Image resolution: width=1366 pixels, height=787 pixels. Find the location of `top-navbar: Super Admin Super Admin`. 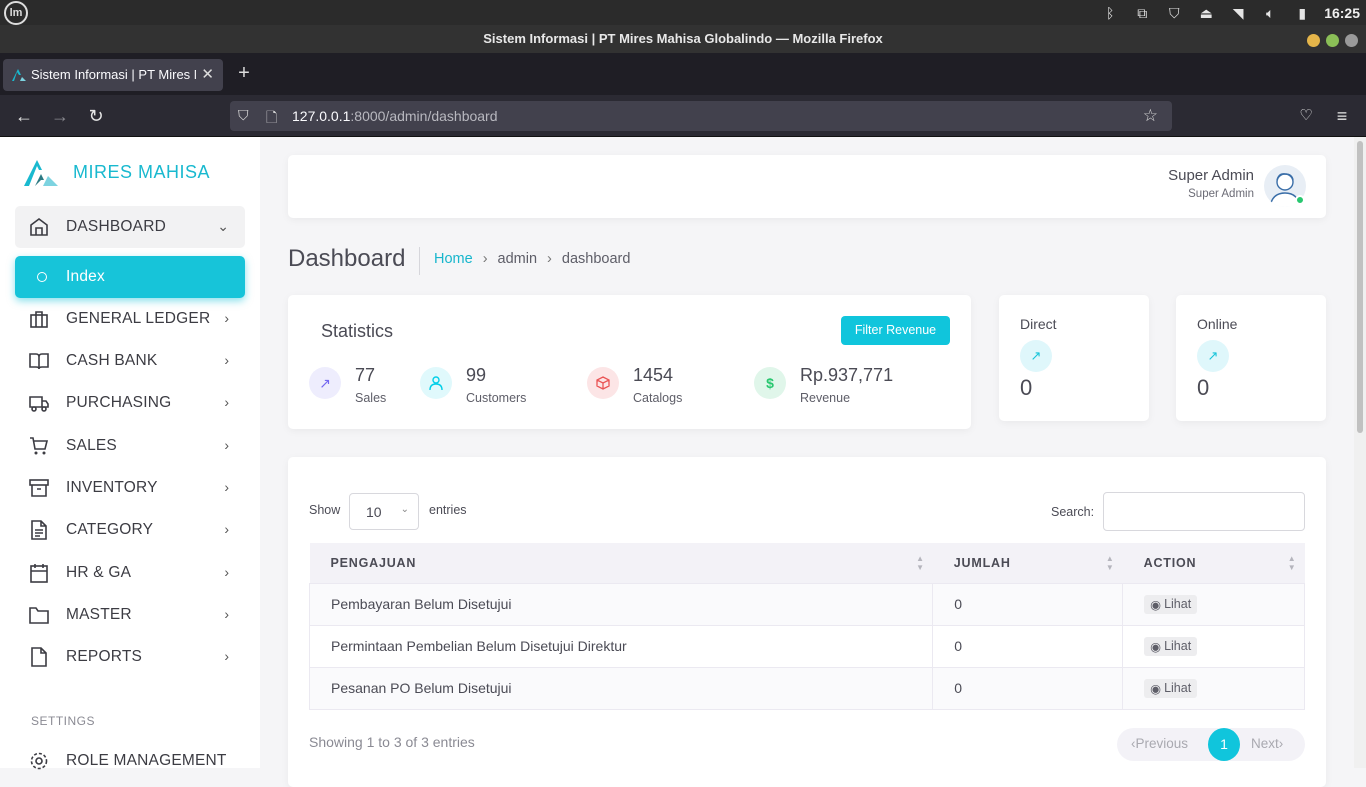

top-navbar: Super Admin Super Admin is located at coordinates (807, 186).